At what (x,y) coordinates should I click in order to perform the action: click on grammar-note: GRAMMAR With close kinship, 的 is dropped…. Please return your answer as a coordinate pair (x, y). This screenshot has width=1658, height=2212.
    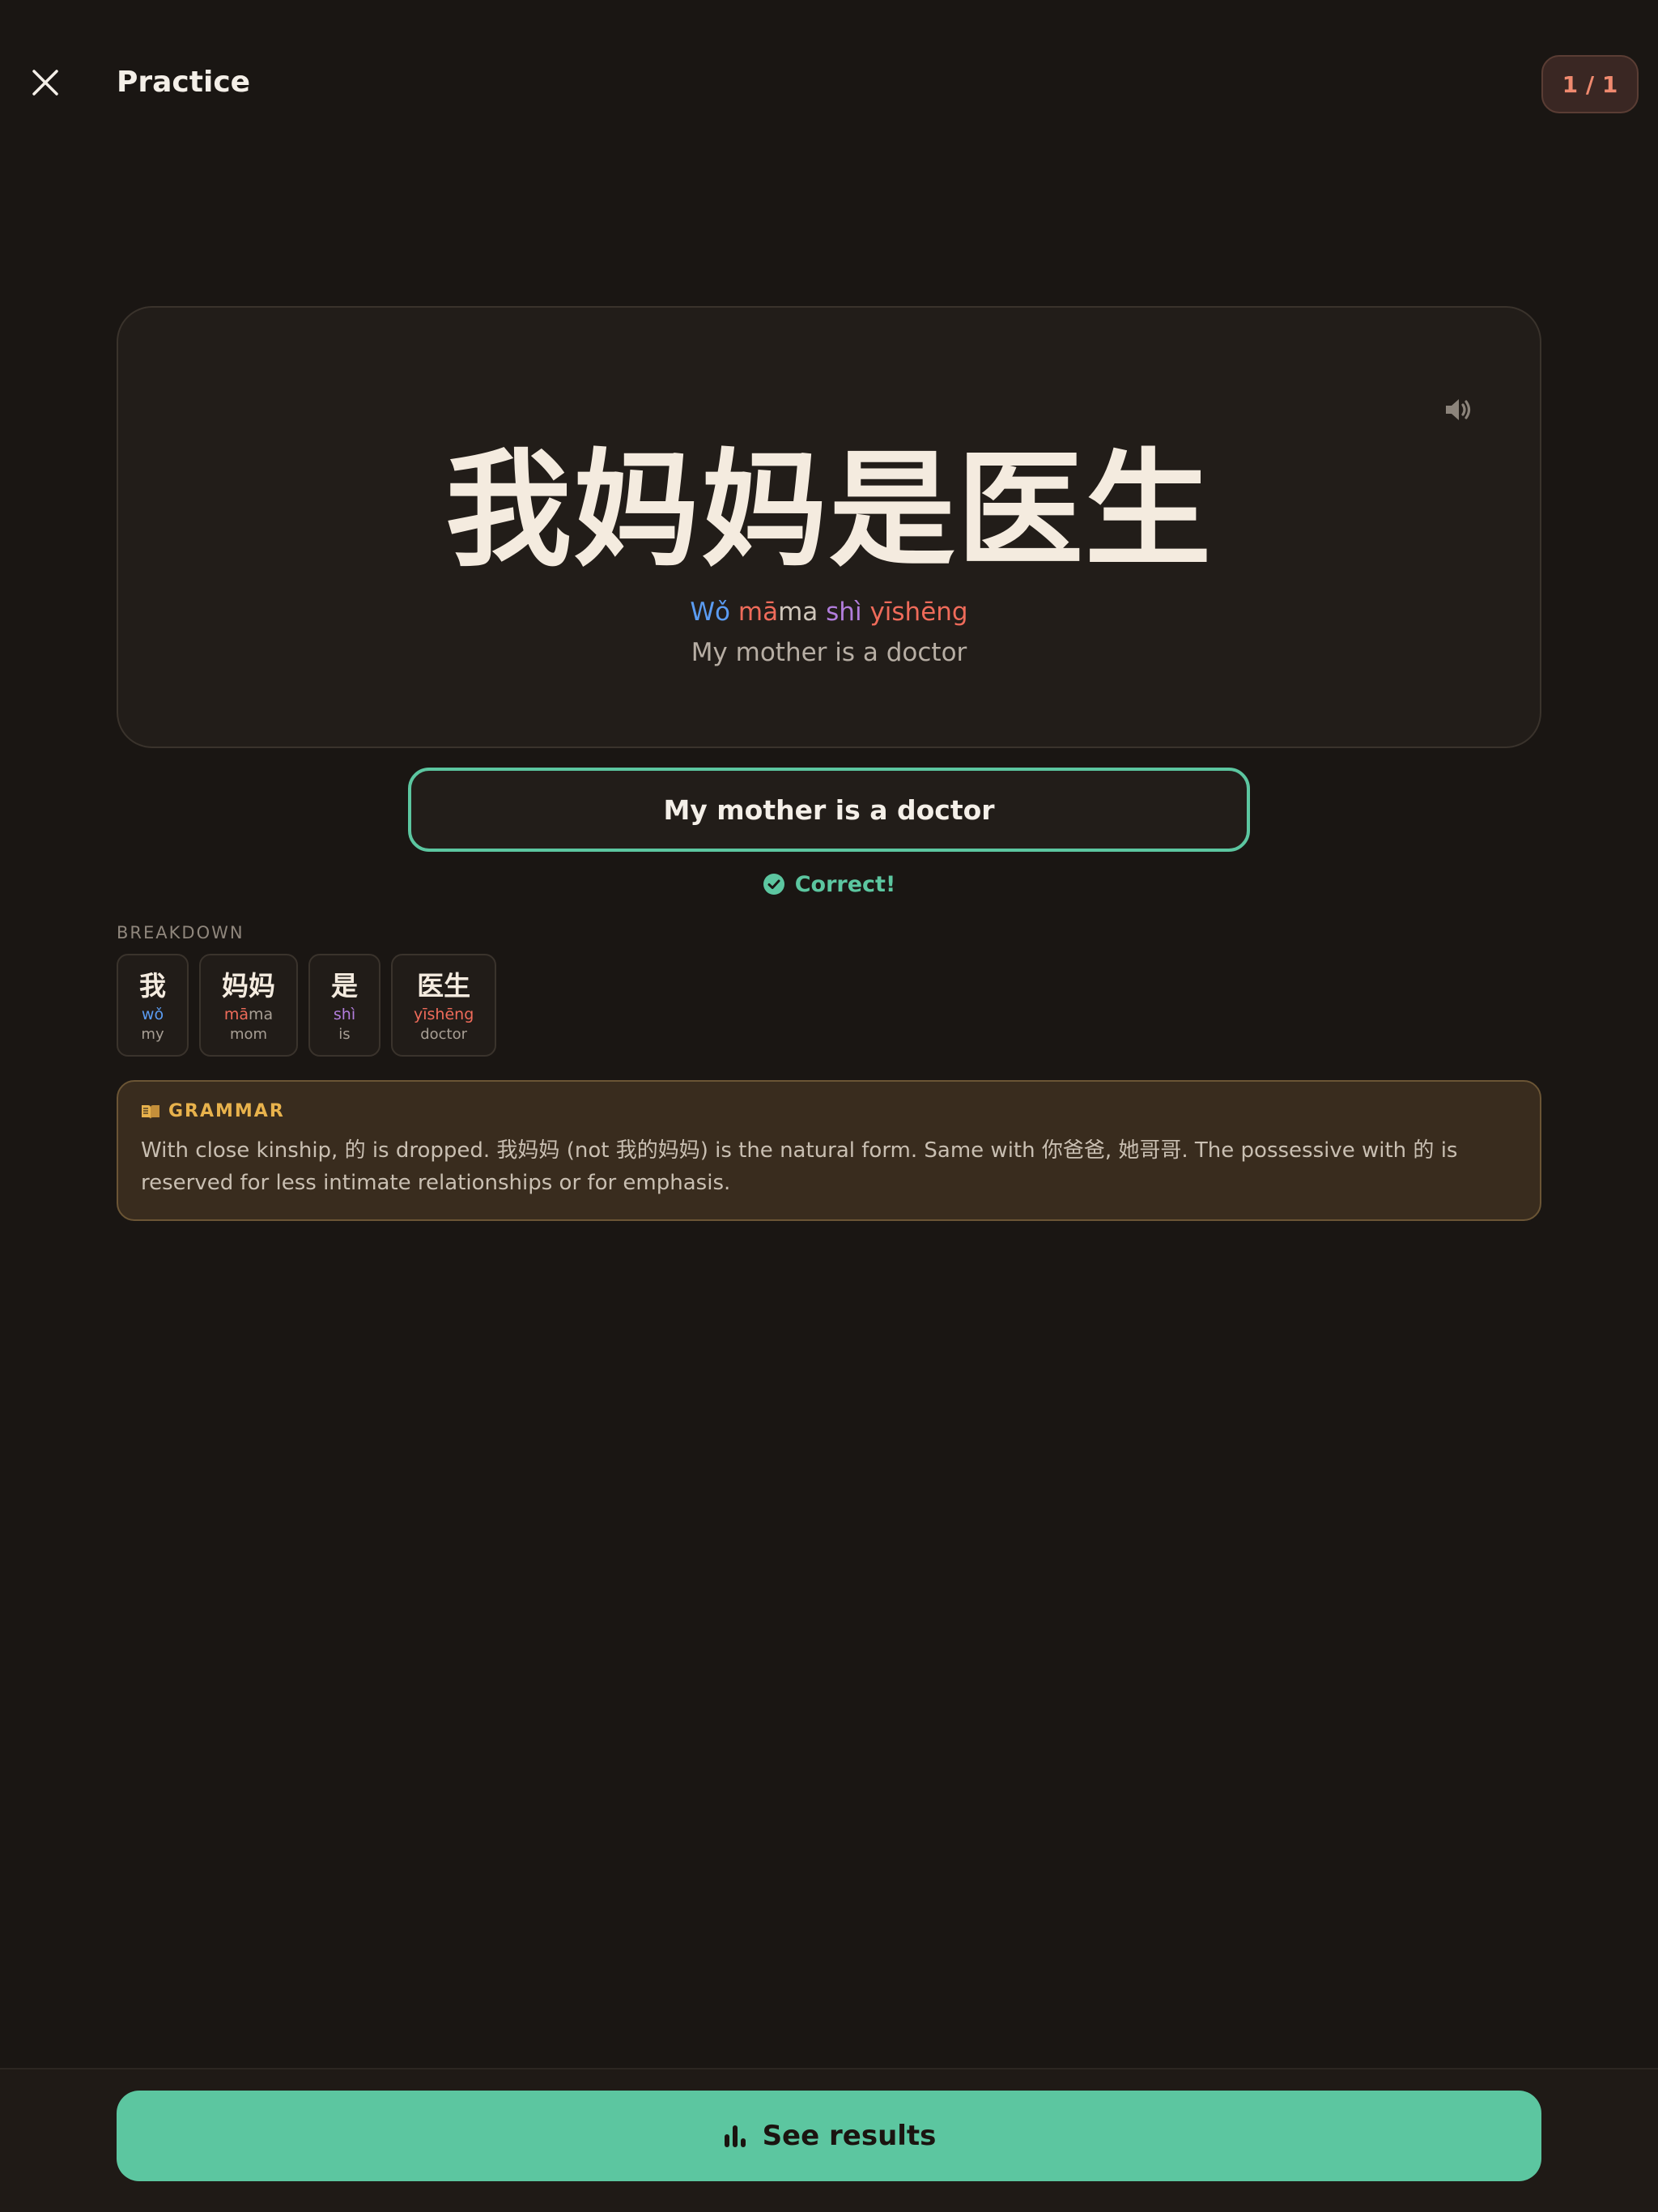
    Looking at the image, I should click on (829, 1151).